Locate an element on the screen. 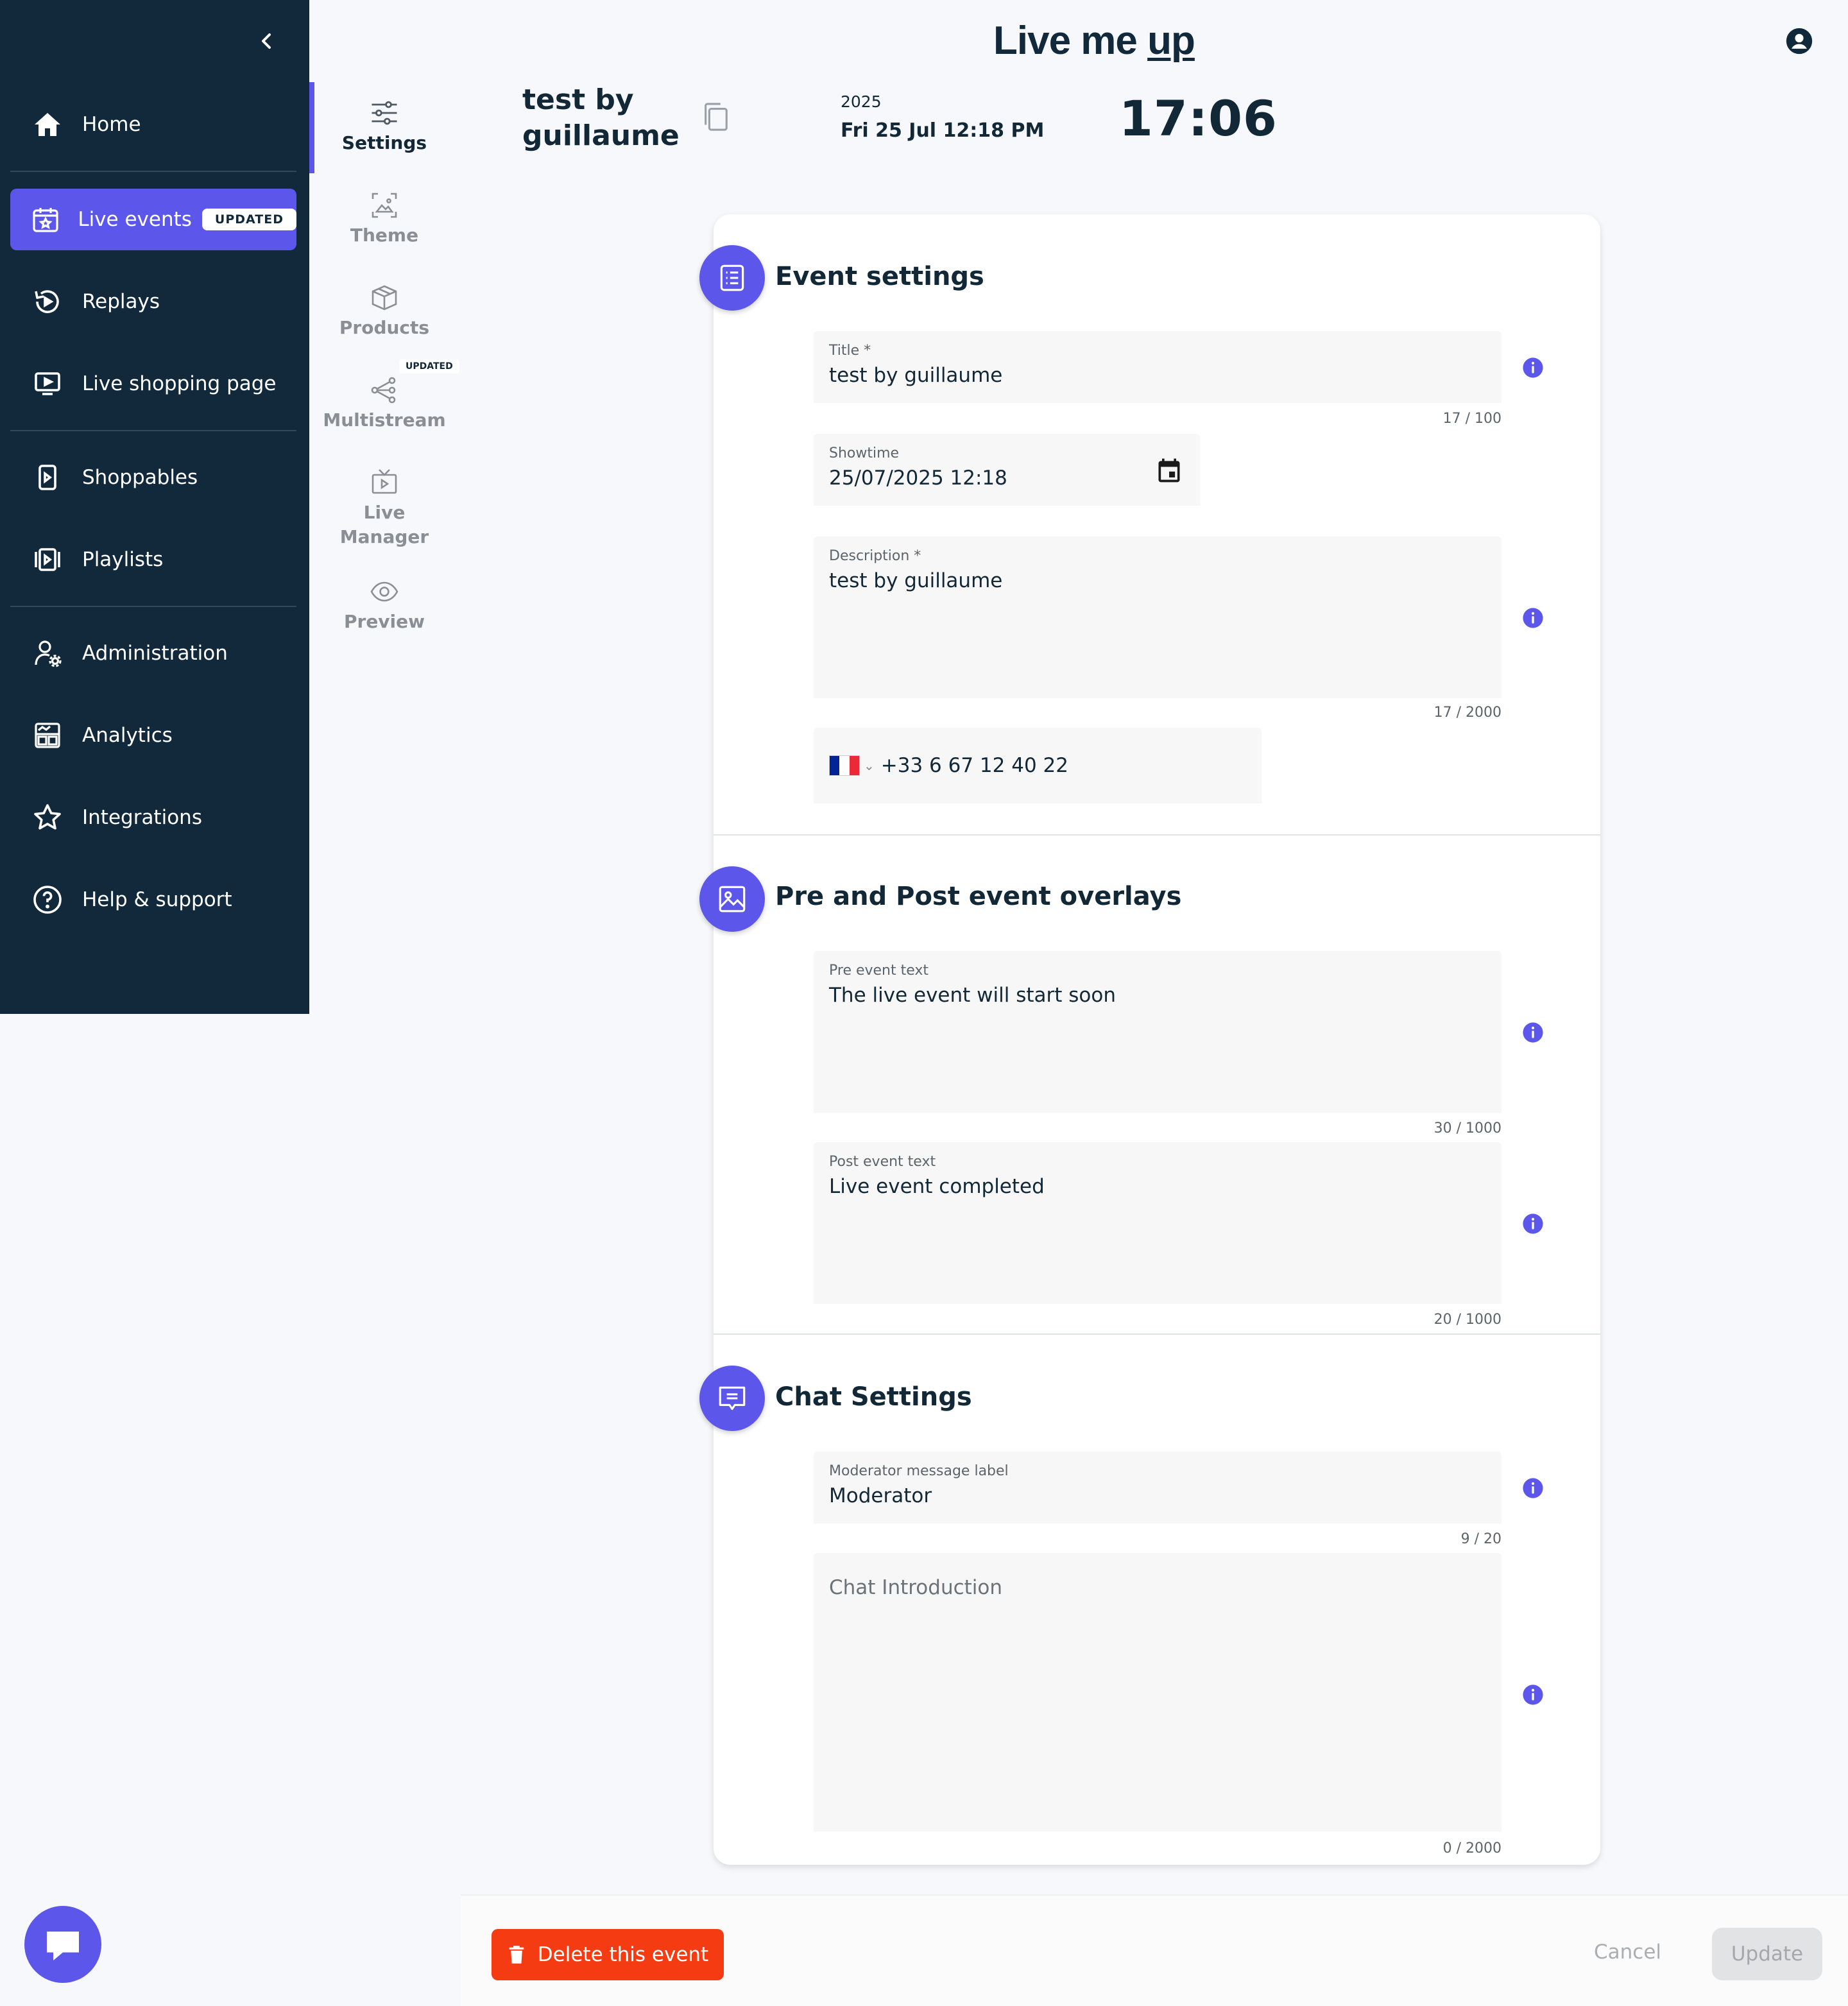 The image size is (1848, 2006). sidebar-item-integrations: Integrations is located at coordinates (153, 818).